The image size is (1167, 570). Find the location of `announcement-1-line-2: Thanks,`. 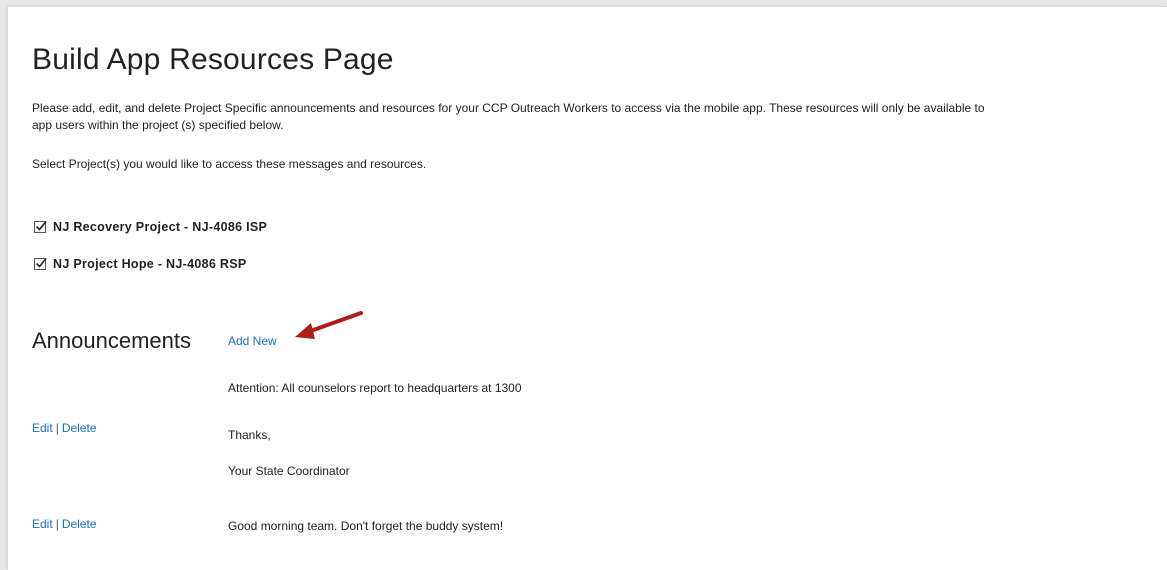

announcement-1-line-2: Thanks, is located at coordinates (249, 435).